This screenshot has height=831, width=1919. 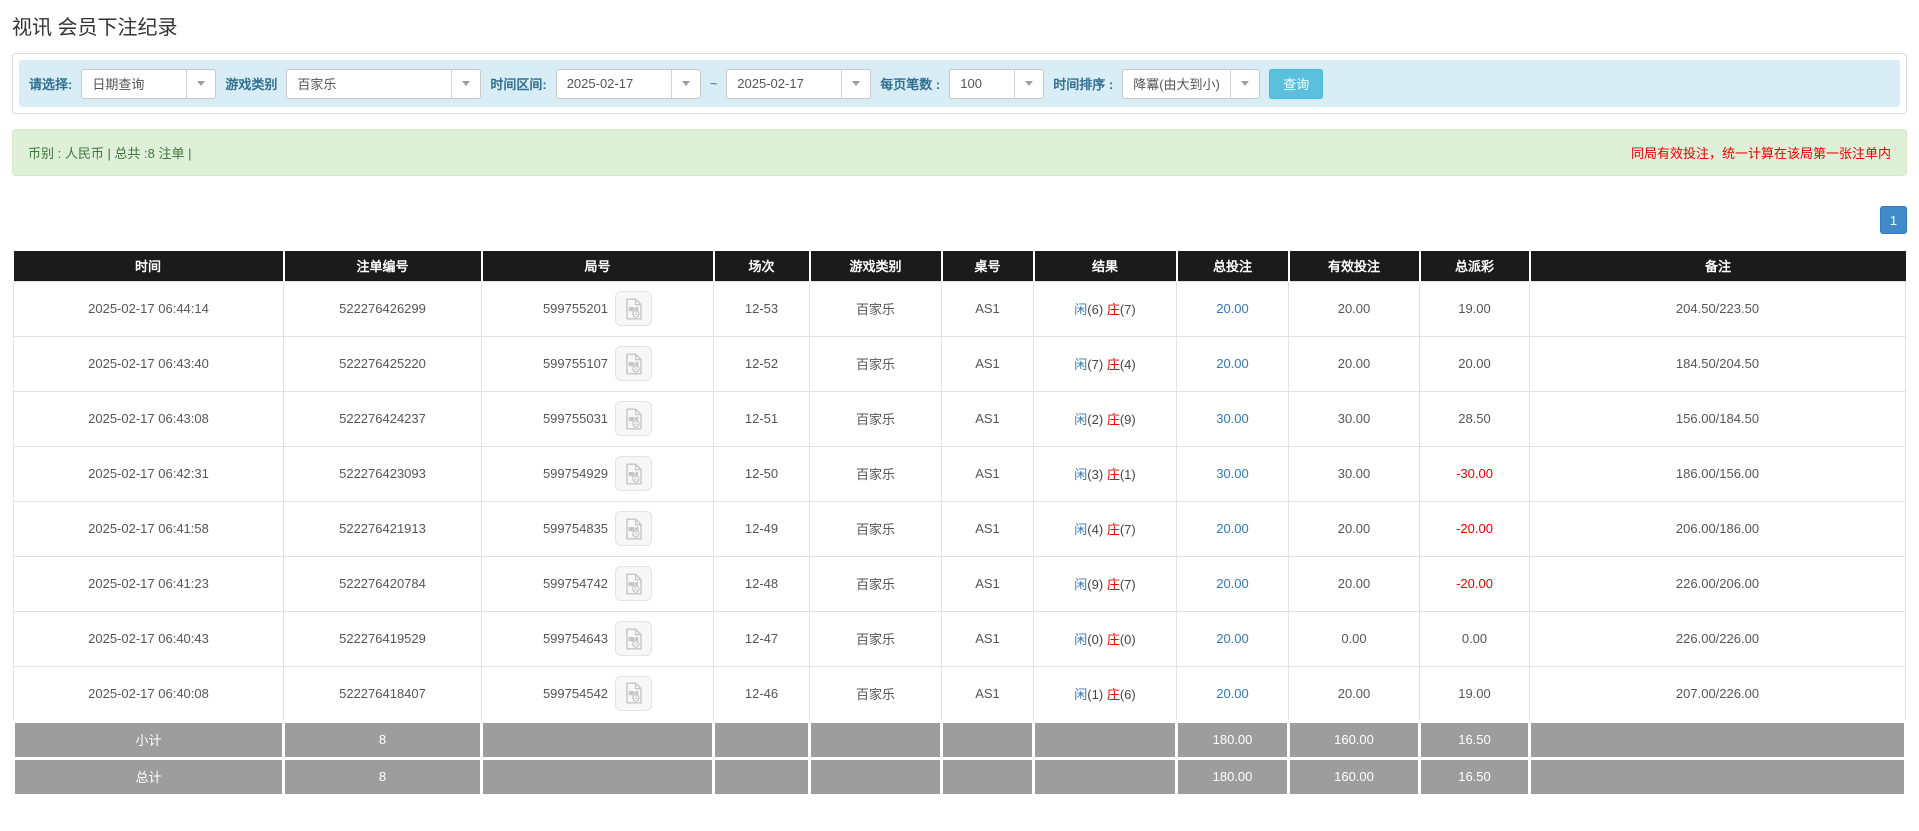 What do you see at coordinates (1176, 84) in the screenshot?
I see `time-sort-value: 降冪(由大到小)` at bounding box center [1176, 84].